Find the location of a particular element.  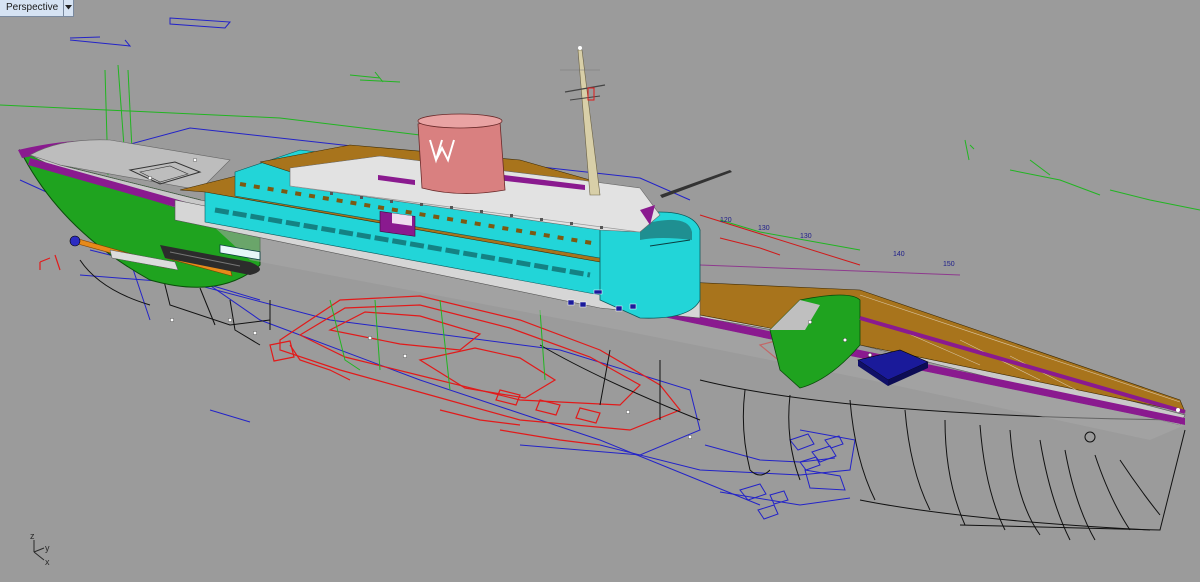

ruler-label-130b: 130 is located at coordinates (806, 236).